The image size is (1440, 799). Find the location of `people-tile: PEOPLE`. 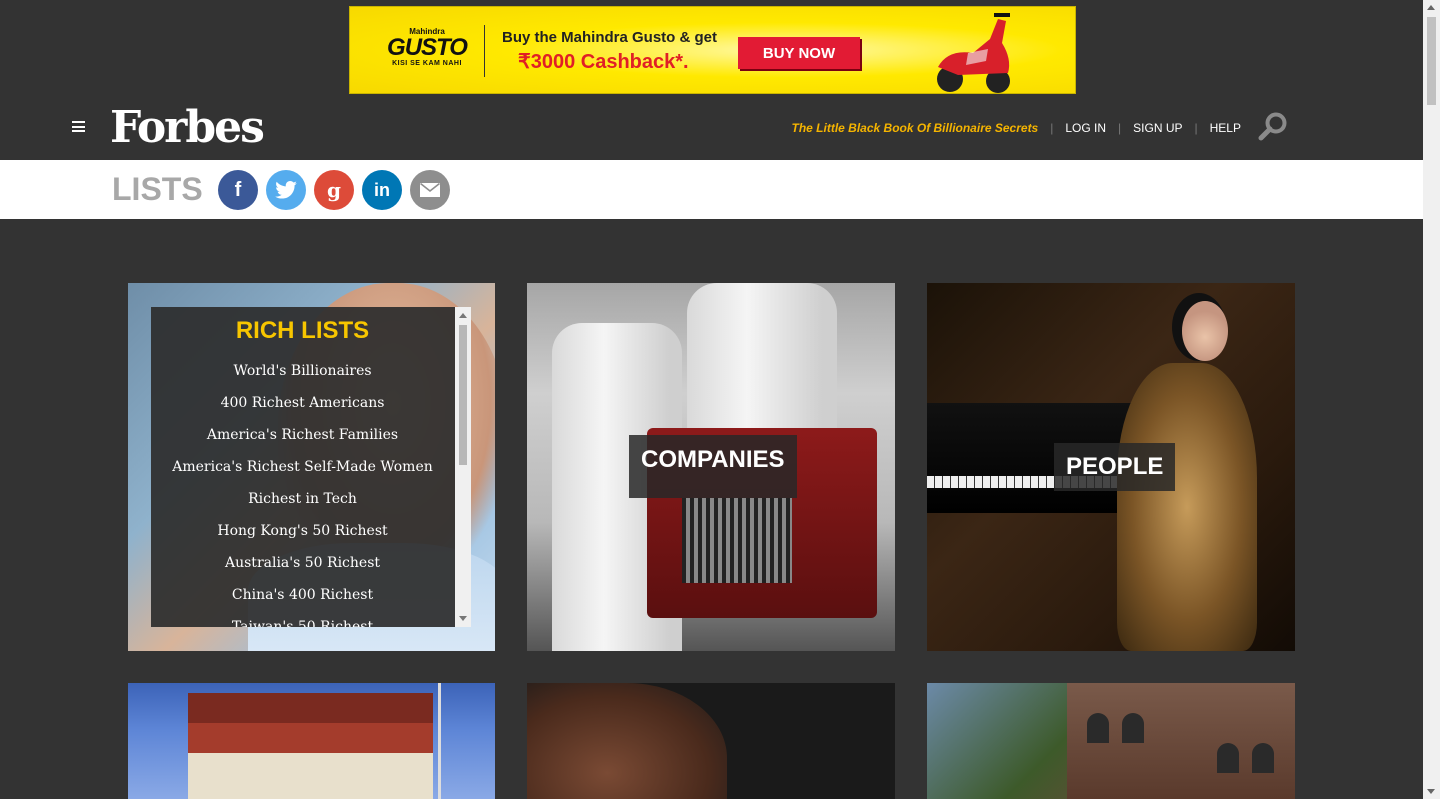

people-tile: PEOPLE is located at coordinates (1111, 467).